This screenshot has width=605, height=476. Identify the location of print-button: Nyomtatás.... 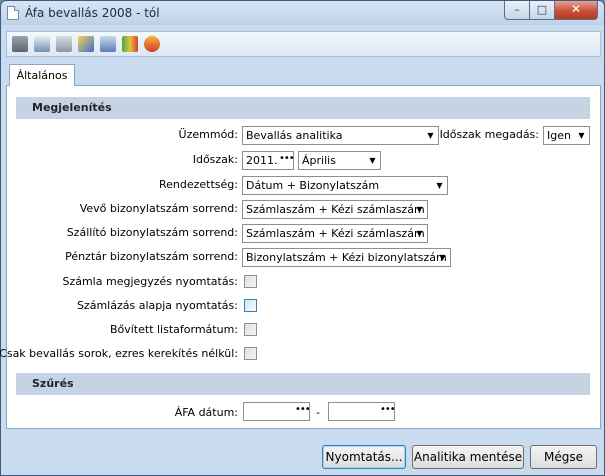
(364, 457).